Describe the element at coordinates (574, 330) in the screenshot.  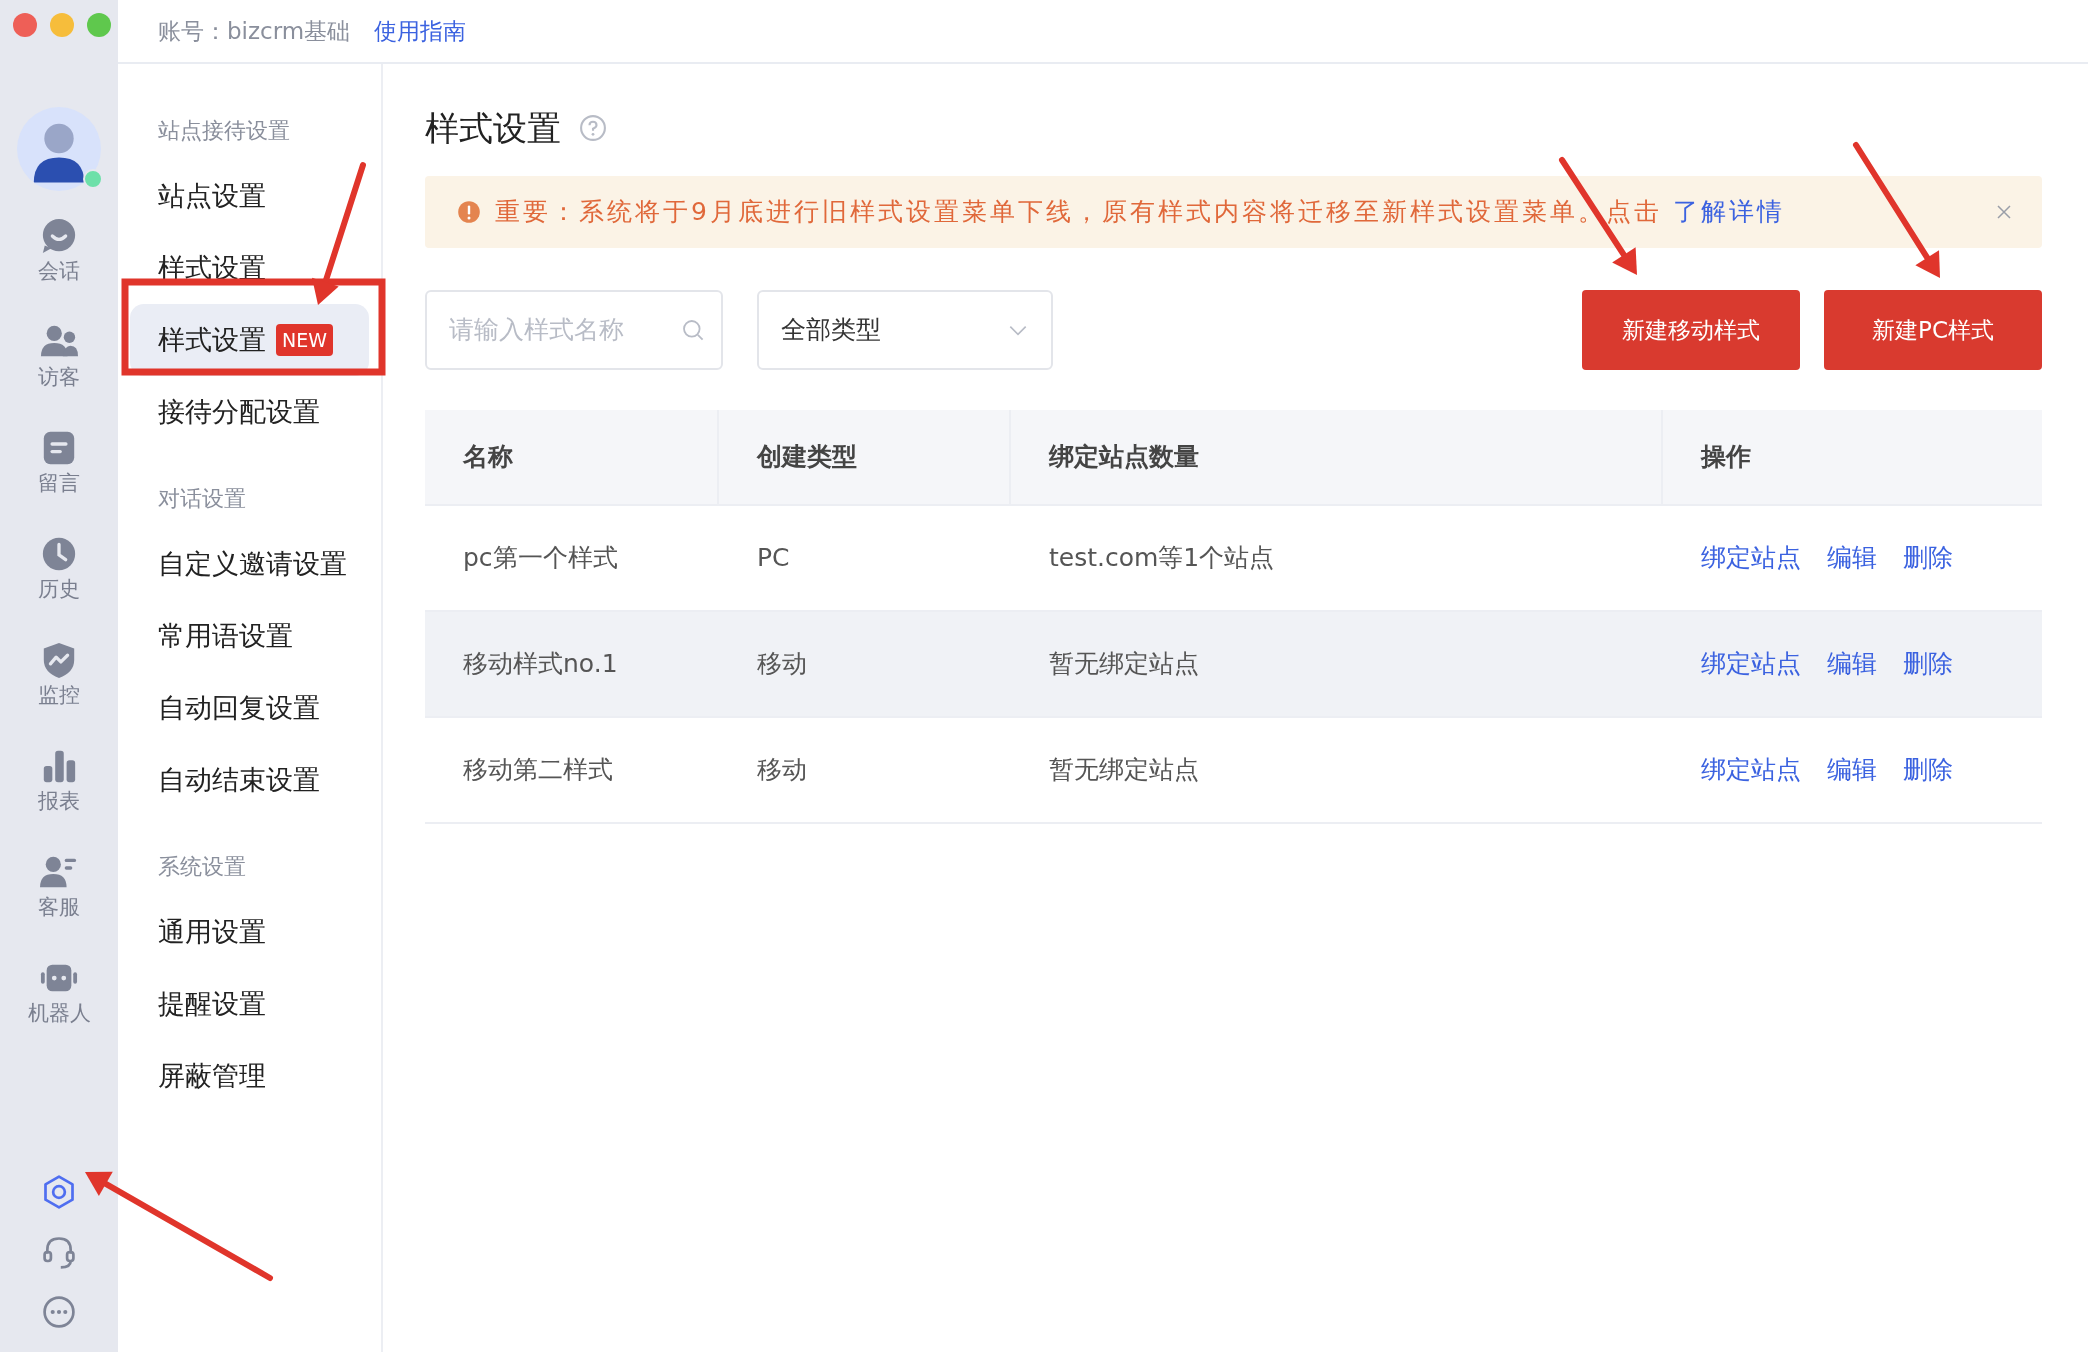
I see `search-field: 请输入样式名称` at that location.